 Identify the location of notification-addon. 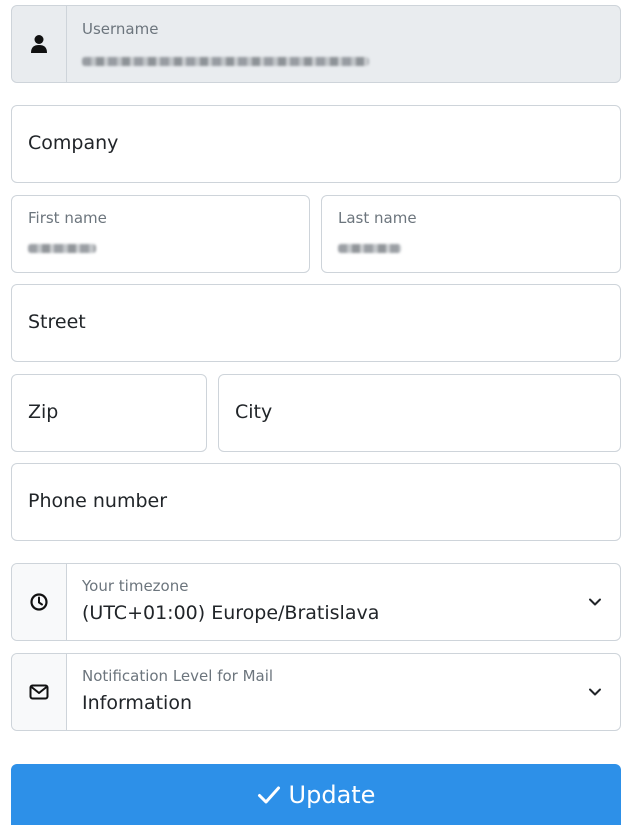
(39, 692).